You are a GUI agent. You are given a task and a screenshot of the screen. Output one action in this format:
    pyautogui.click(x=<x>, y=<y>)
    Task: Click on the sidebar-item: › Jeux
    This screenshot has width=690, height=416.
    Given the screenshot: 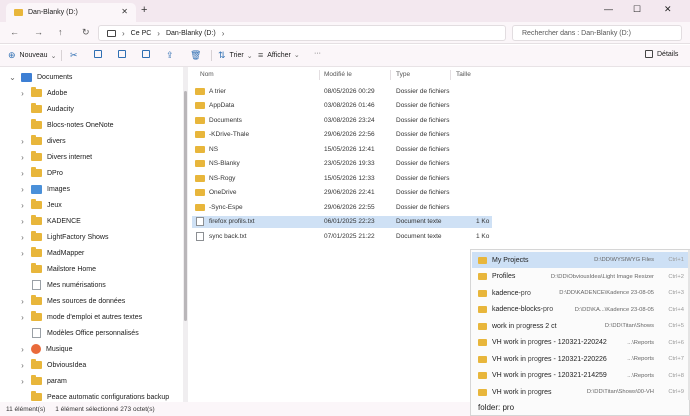 What is the action you would take?
    pyautogui.click(x=40, y=205)
    